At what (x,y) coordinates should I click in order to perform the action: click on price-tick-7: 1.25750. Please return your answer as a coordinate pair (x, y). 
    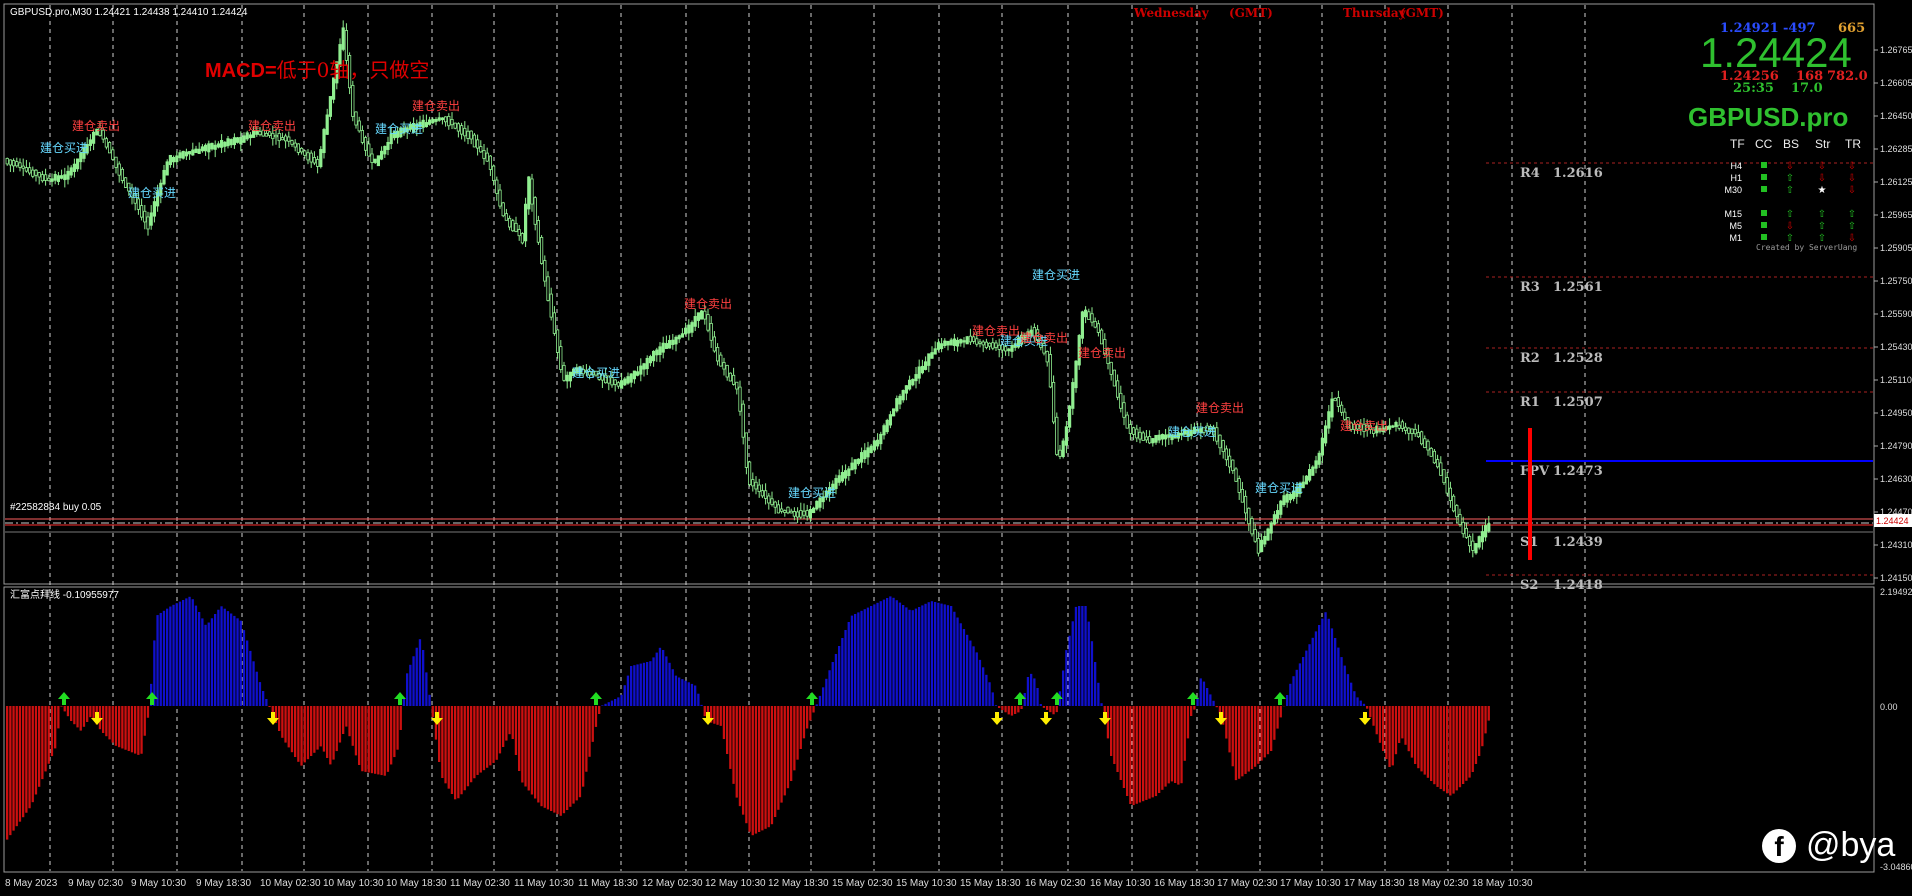
    Looking at the image, I should click on (1896, 281).